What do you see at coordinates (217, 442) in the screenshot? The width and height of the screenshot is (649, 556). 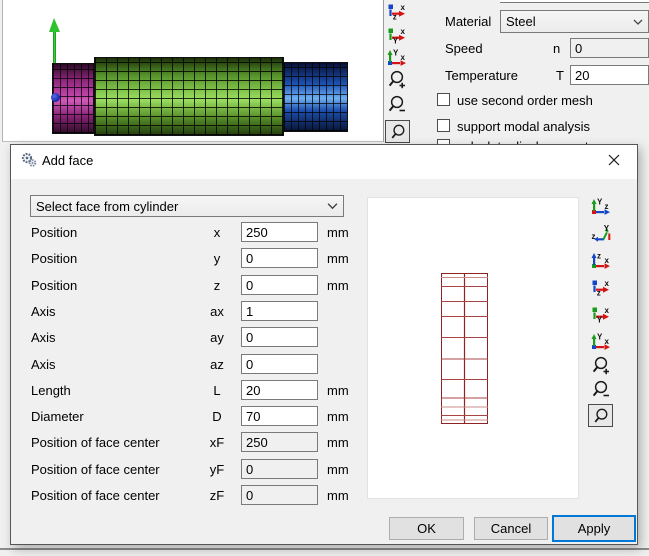 I see `row-symbol: xF` at bounding box center [217, 442].